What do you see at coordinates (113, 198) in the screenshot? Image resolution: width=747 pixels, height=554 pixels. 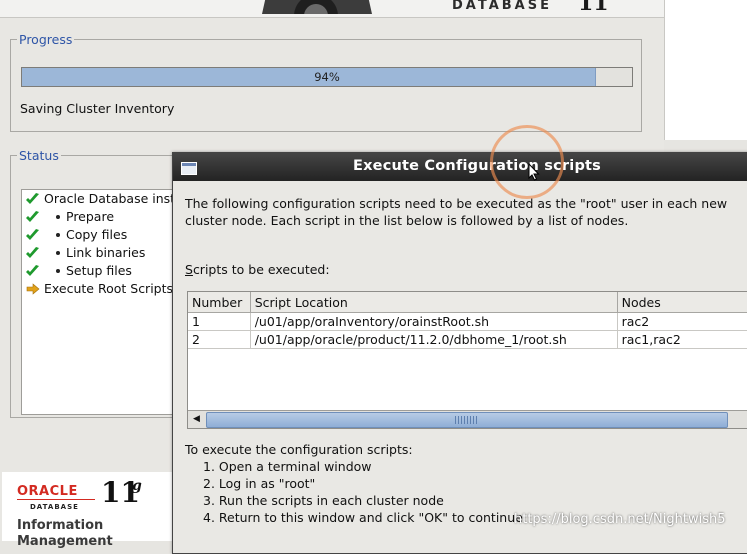 I see `status-item-label: Oracle Database insta` at bounding box center [113, 198].